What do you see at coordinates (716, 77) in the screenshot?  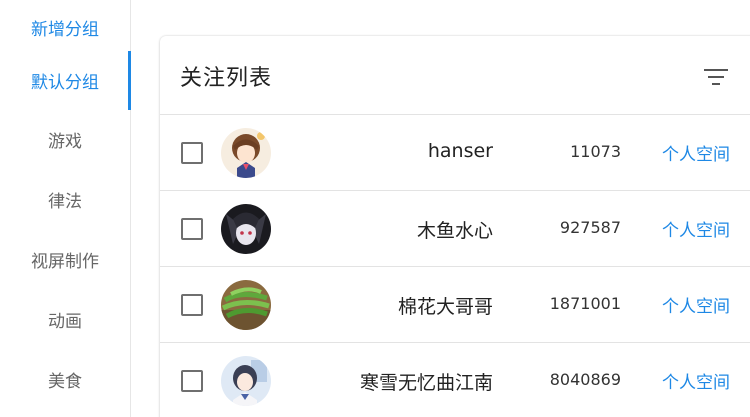 I see `filter-list-icon` at bounding box center [716, 77].